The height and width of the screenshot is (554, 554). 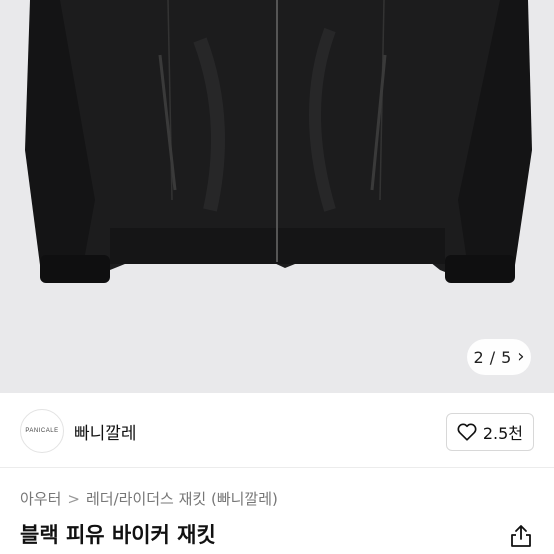 What do you see at coordinates (521, 536) in the screenshot?
I see `share-icon` at bounding box center [521, 536].